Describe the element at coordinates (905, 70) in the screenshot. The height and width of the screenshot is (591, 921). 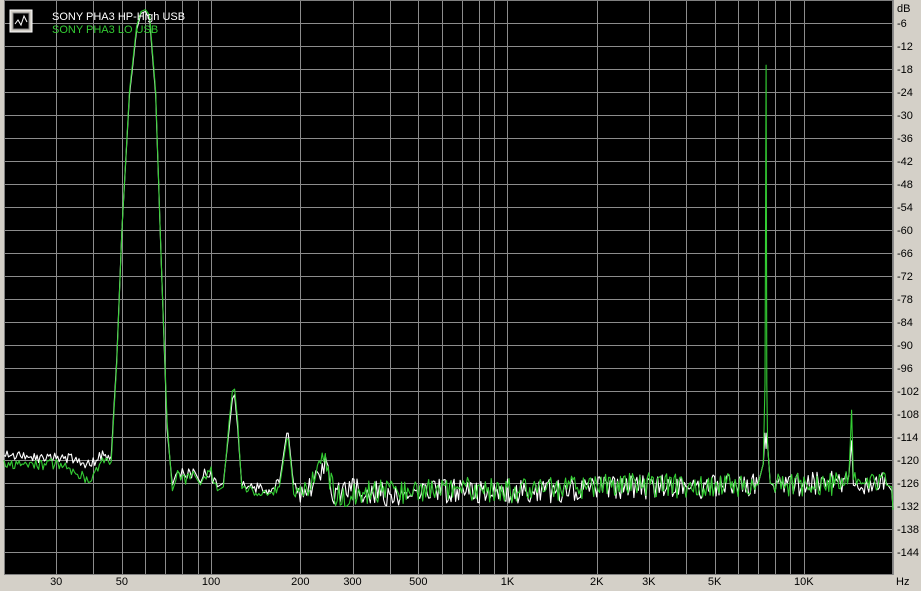
I see `y-tick-label: -18` at that location.